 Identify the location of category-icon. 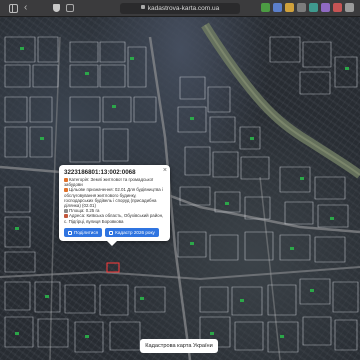
(66, 179).